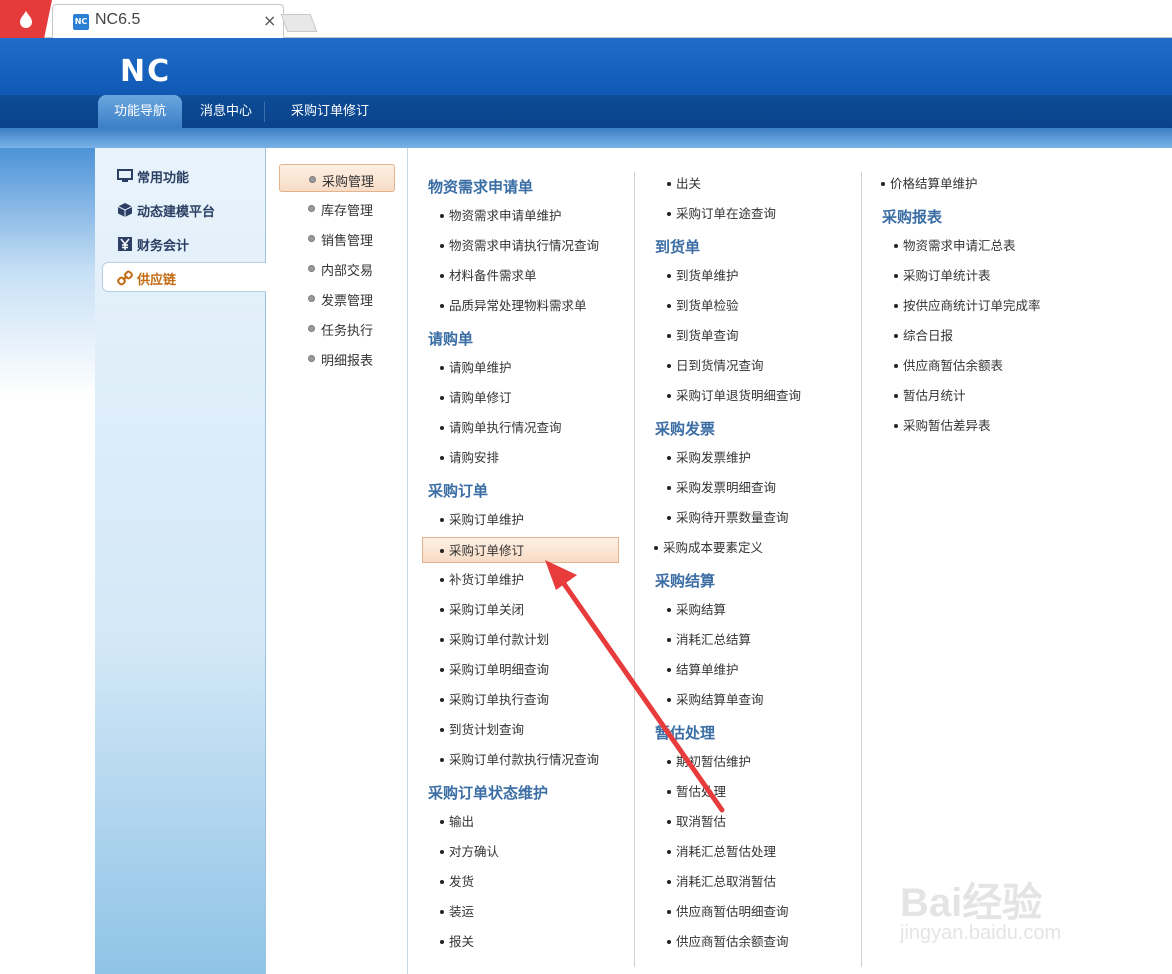 The height and width of the screenshot is (974, 1172). Describe the element at coordinates (457, 942) in the screenshot. I see `menu-item: 报关` at that location.